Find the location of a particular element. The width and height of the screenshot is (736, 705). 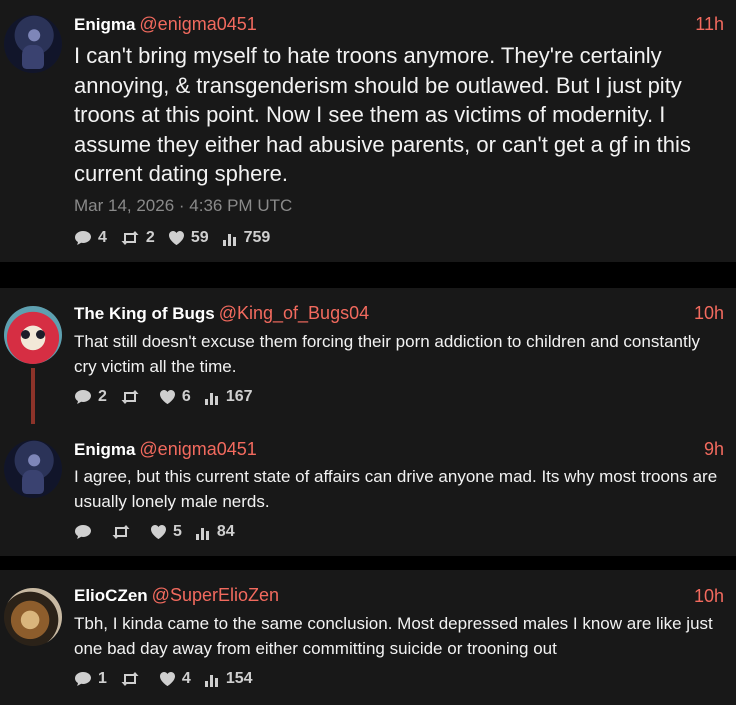

views-button: 154 is located at coordinates (228, 679).